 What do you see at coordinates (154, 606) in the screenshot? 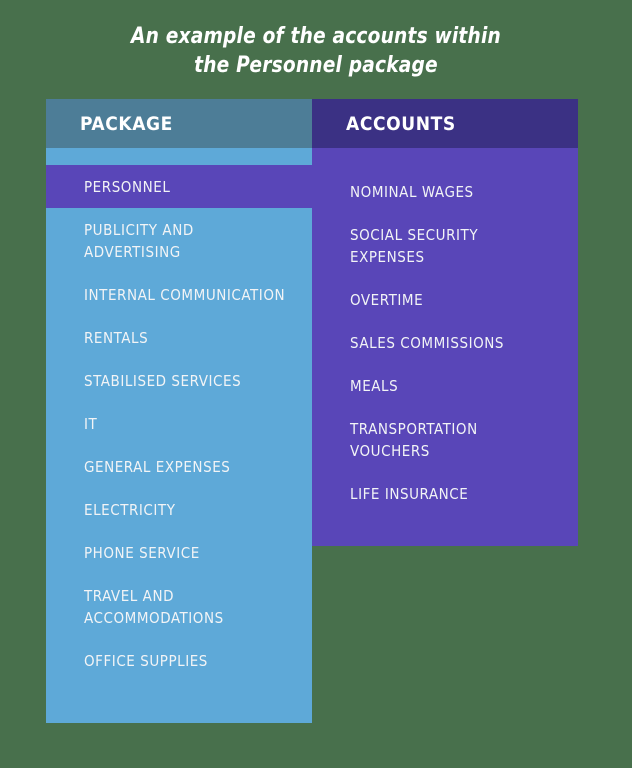
I see `package-item-label: TRAVEL AND ACCOMMODATIONS` at bounding box center [154, 606].